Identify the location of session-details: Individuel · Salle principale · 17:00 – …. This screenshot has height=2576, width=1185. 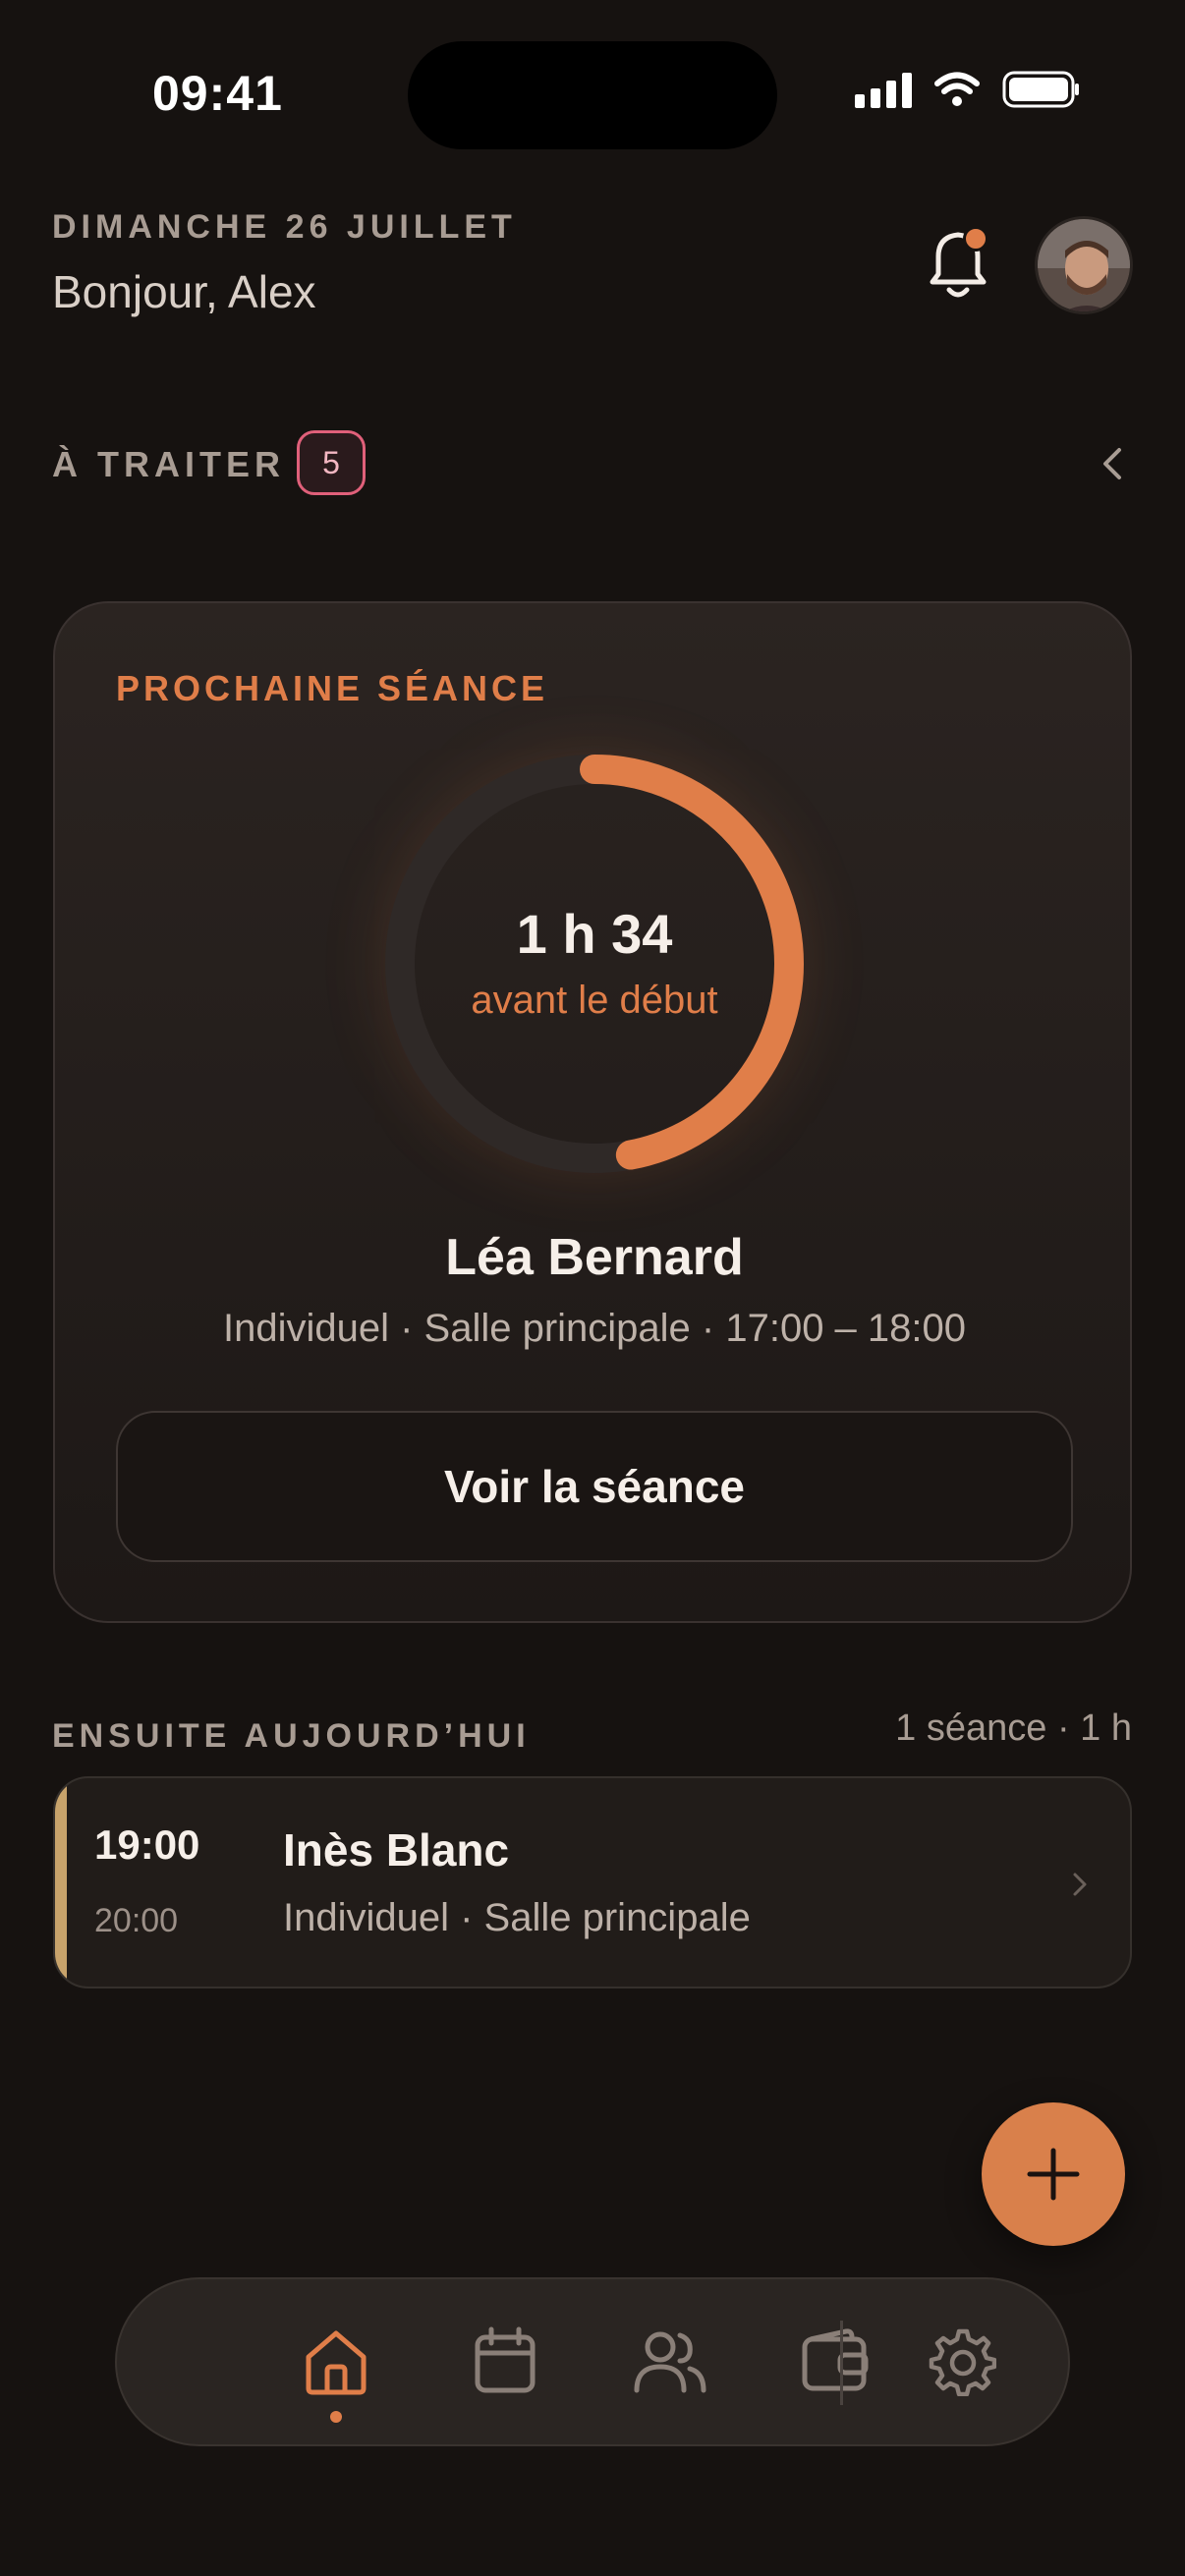
(594, 1328).